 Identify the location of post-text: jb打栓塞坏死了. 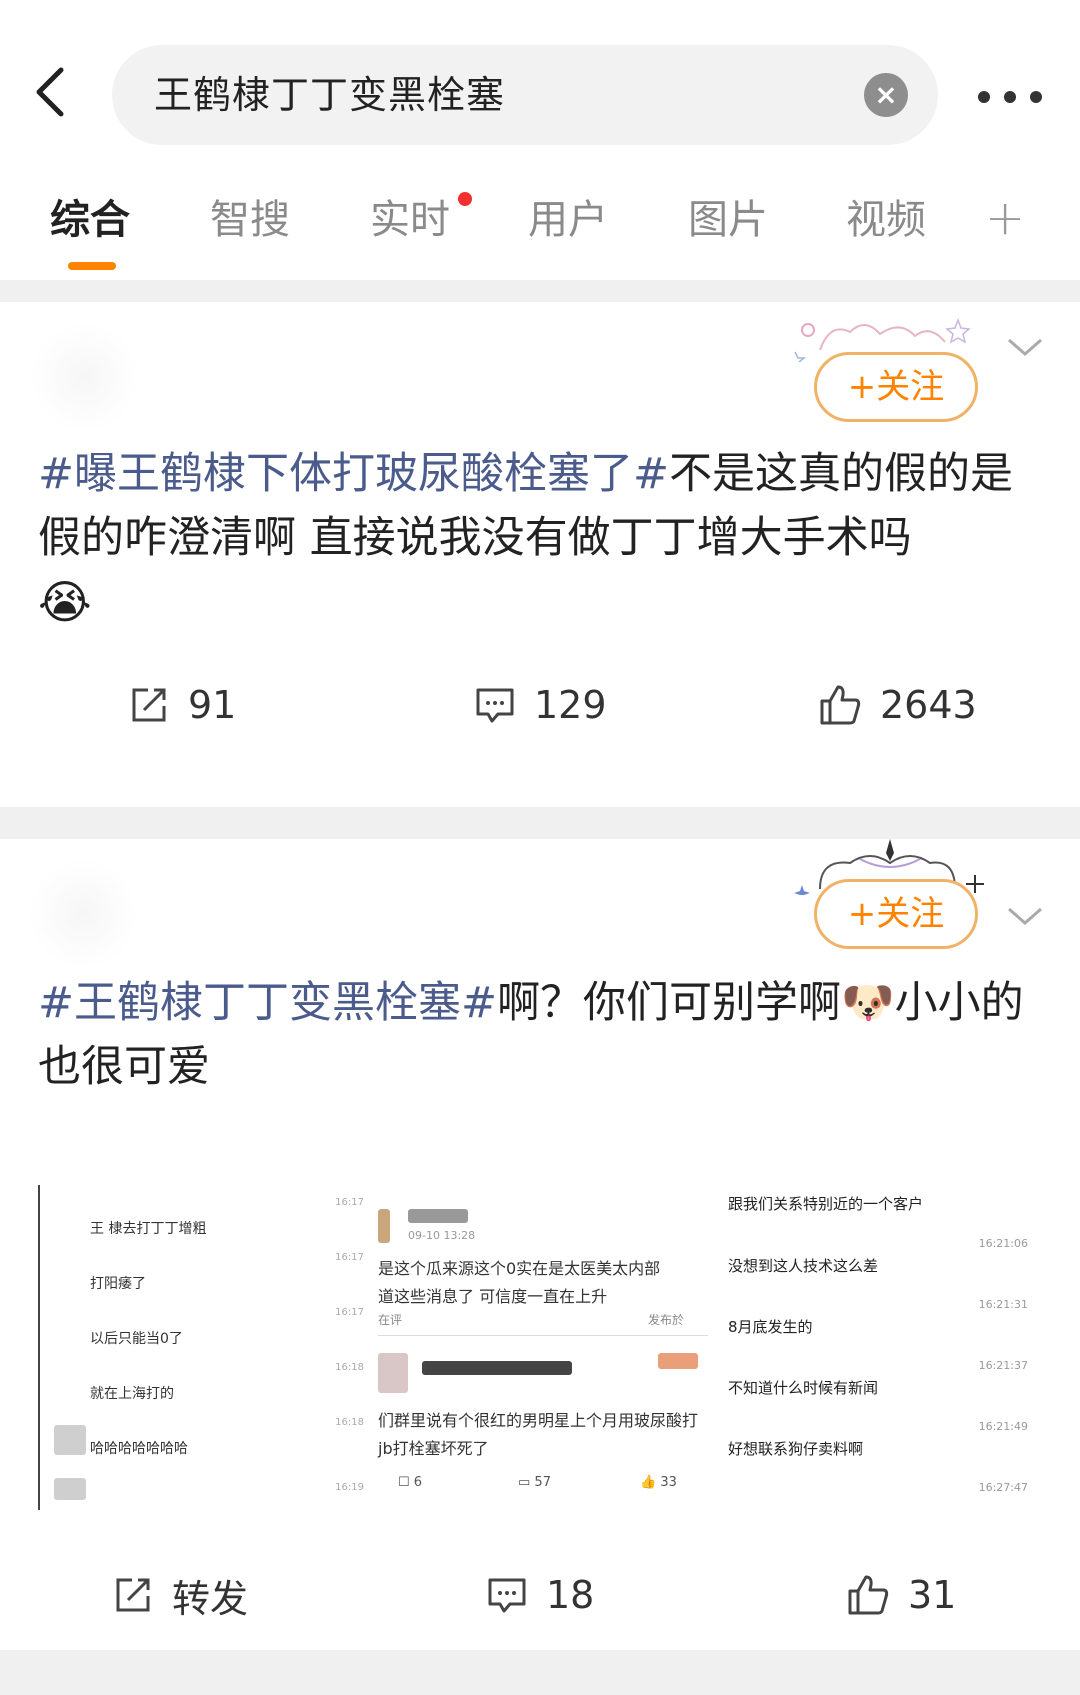
(433, 1448).